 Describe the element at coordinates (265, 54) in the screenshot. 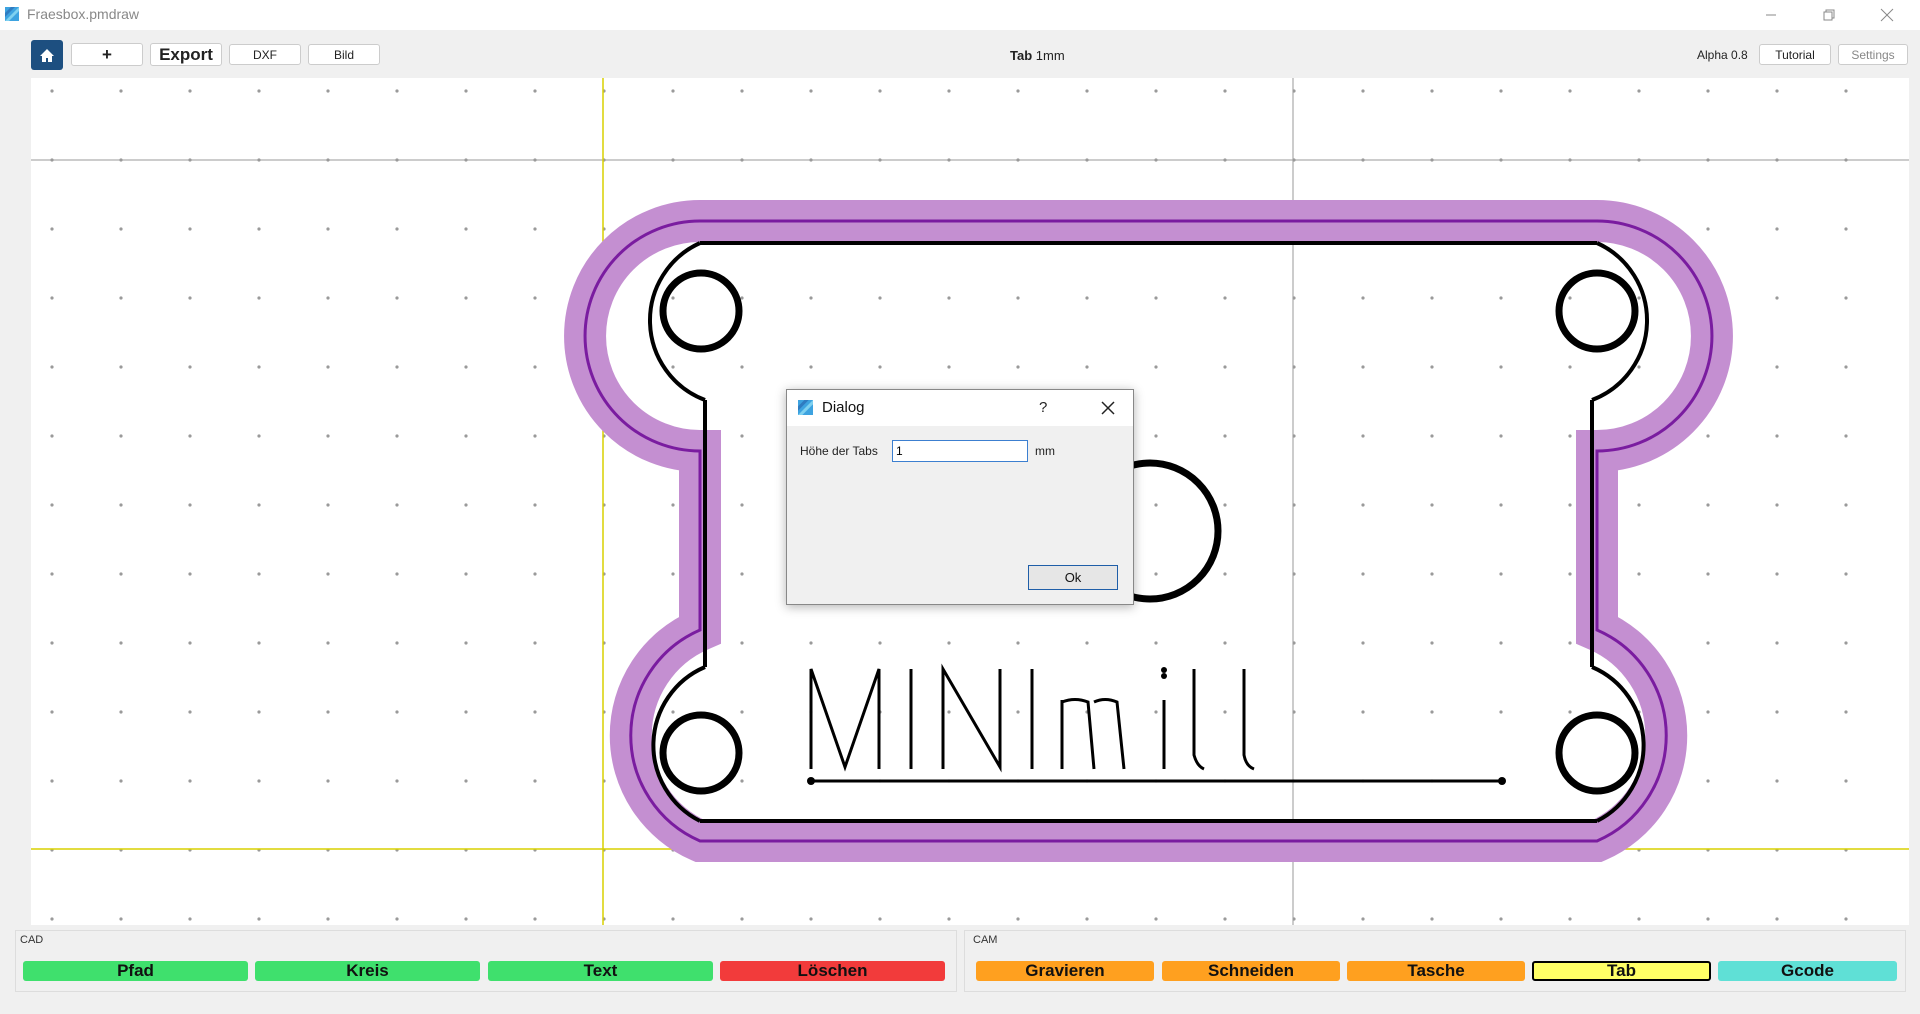

I see `dxf-button: DXF` at that location.